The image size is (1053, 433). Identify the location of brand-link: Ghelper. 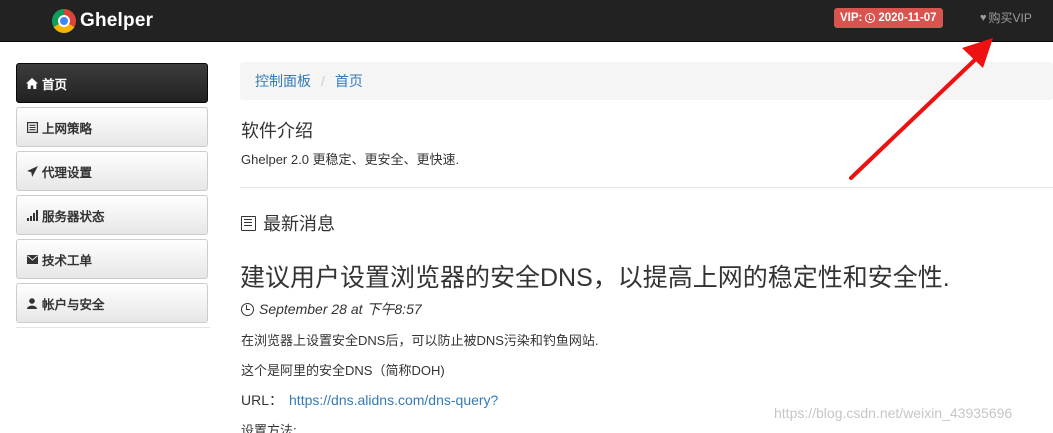
(102, 21).